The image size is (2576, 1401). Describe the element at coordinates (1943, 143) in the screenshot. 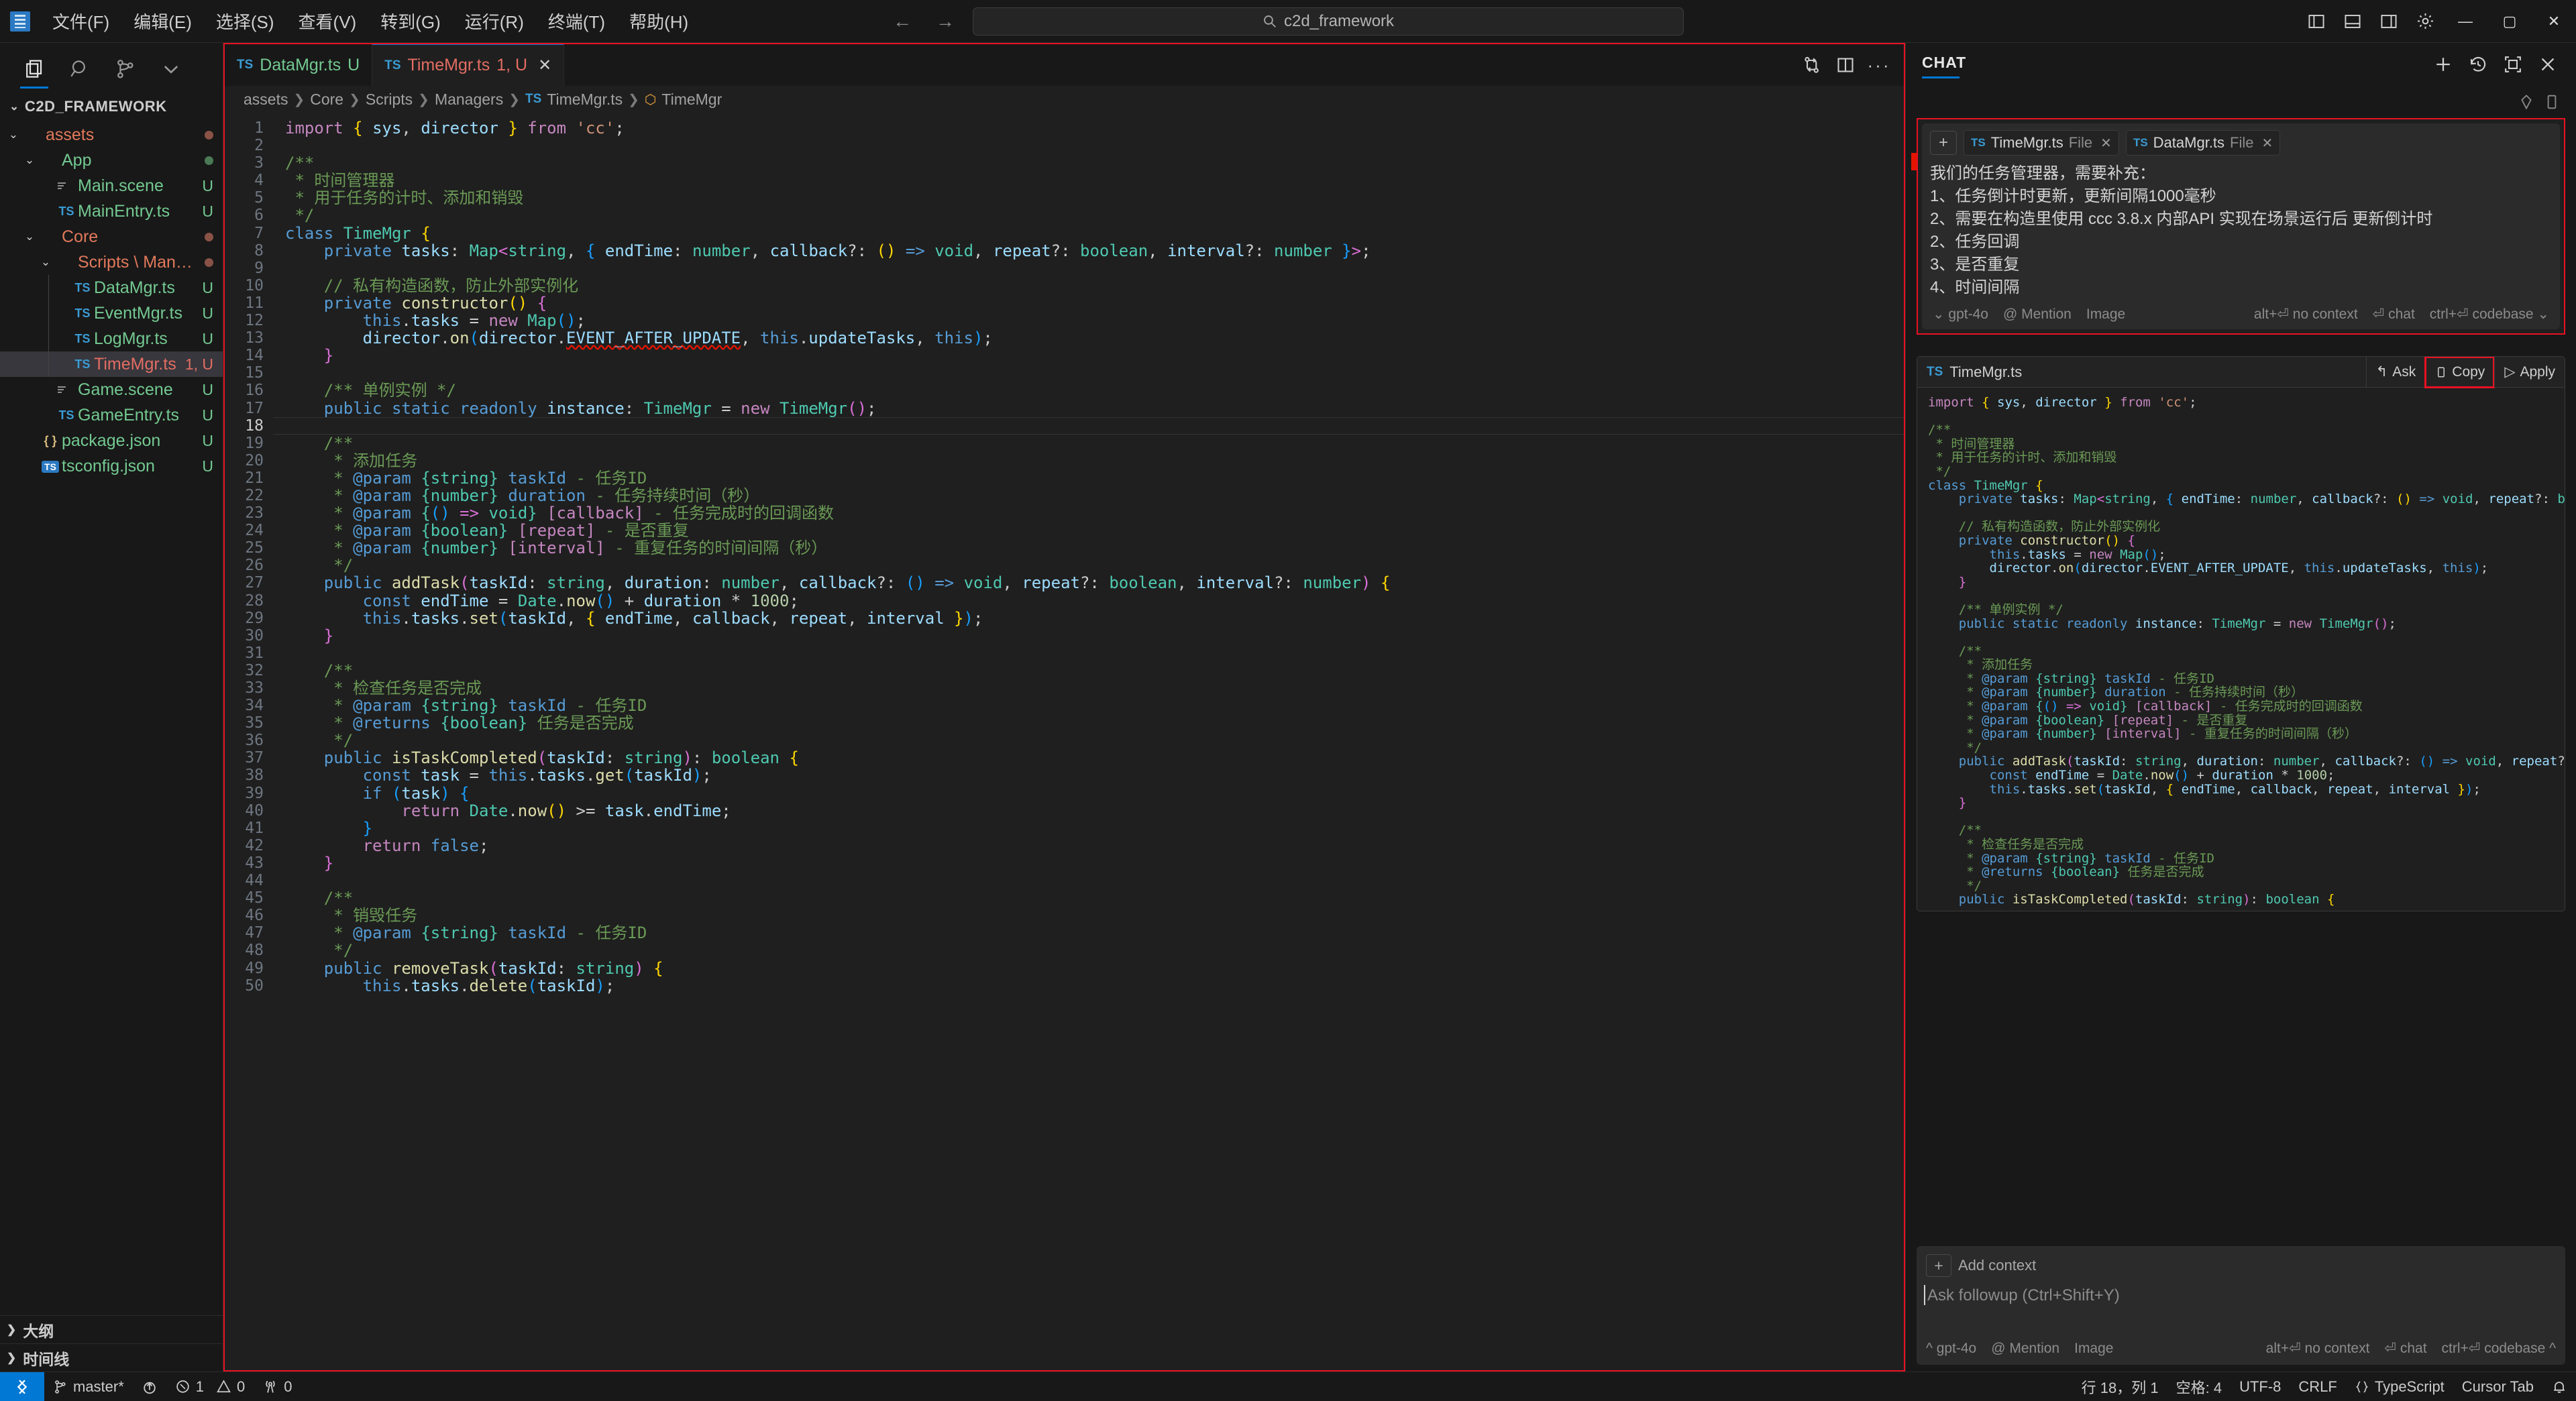

I see `add-context-button: +` at that location.